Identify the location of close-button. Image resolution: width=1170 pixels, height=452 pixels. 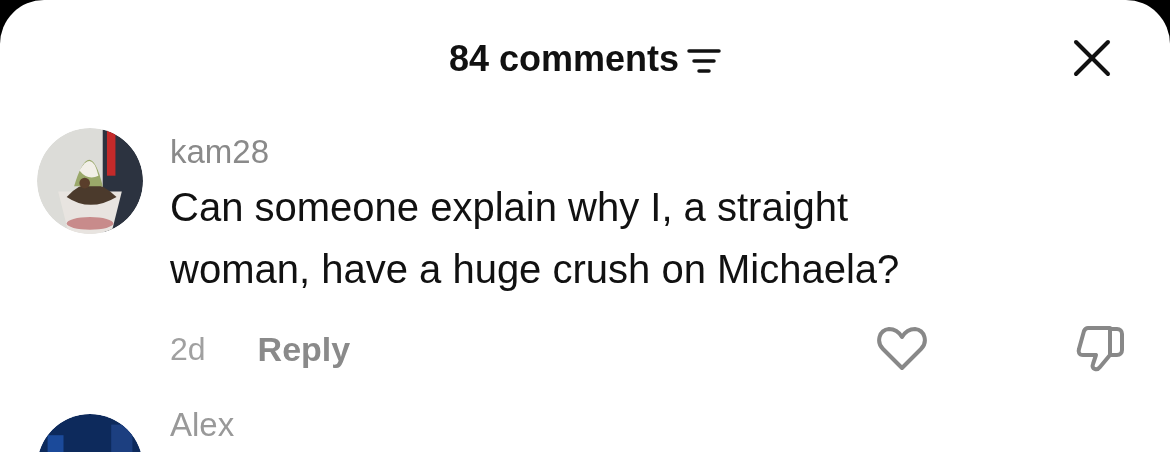
(1092, 58).